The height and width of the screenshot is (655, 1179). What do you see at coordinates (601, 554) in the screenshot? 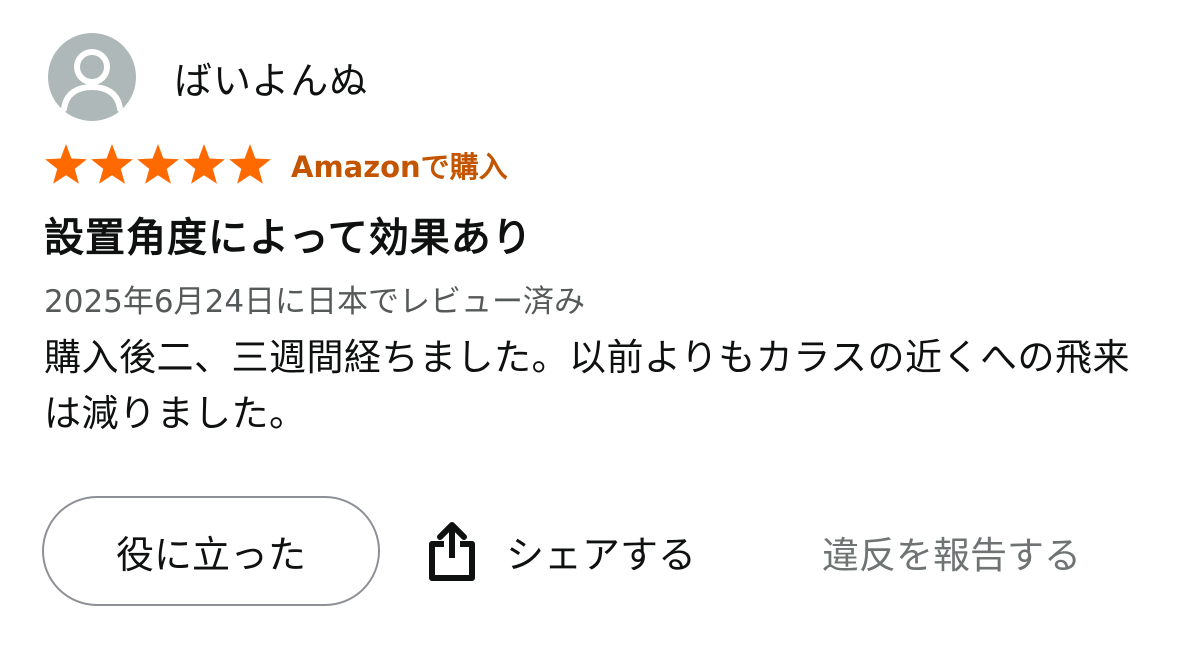
I see `share-label: シェアする` at bounding box center [601, 554].